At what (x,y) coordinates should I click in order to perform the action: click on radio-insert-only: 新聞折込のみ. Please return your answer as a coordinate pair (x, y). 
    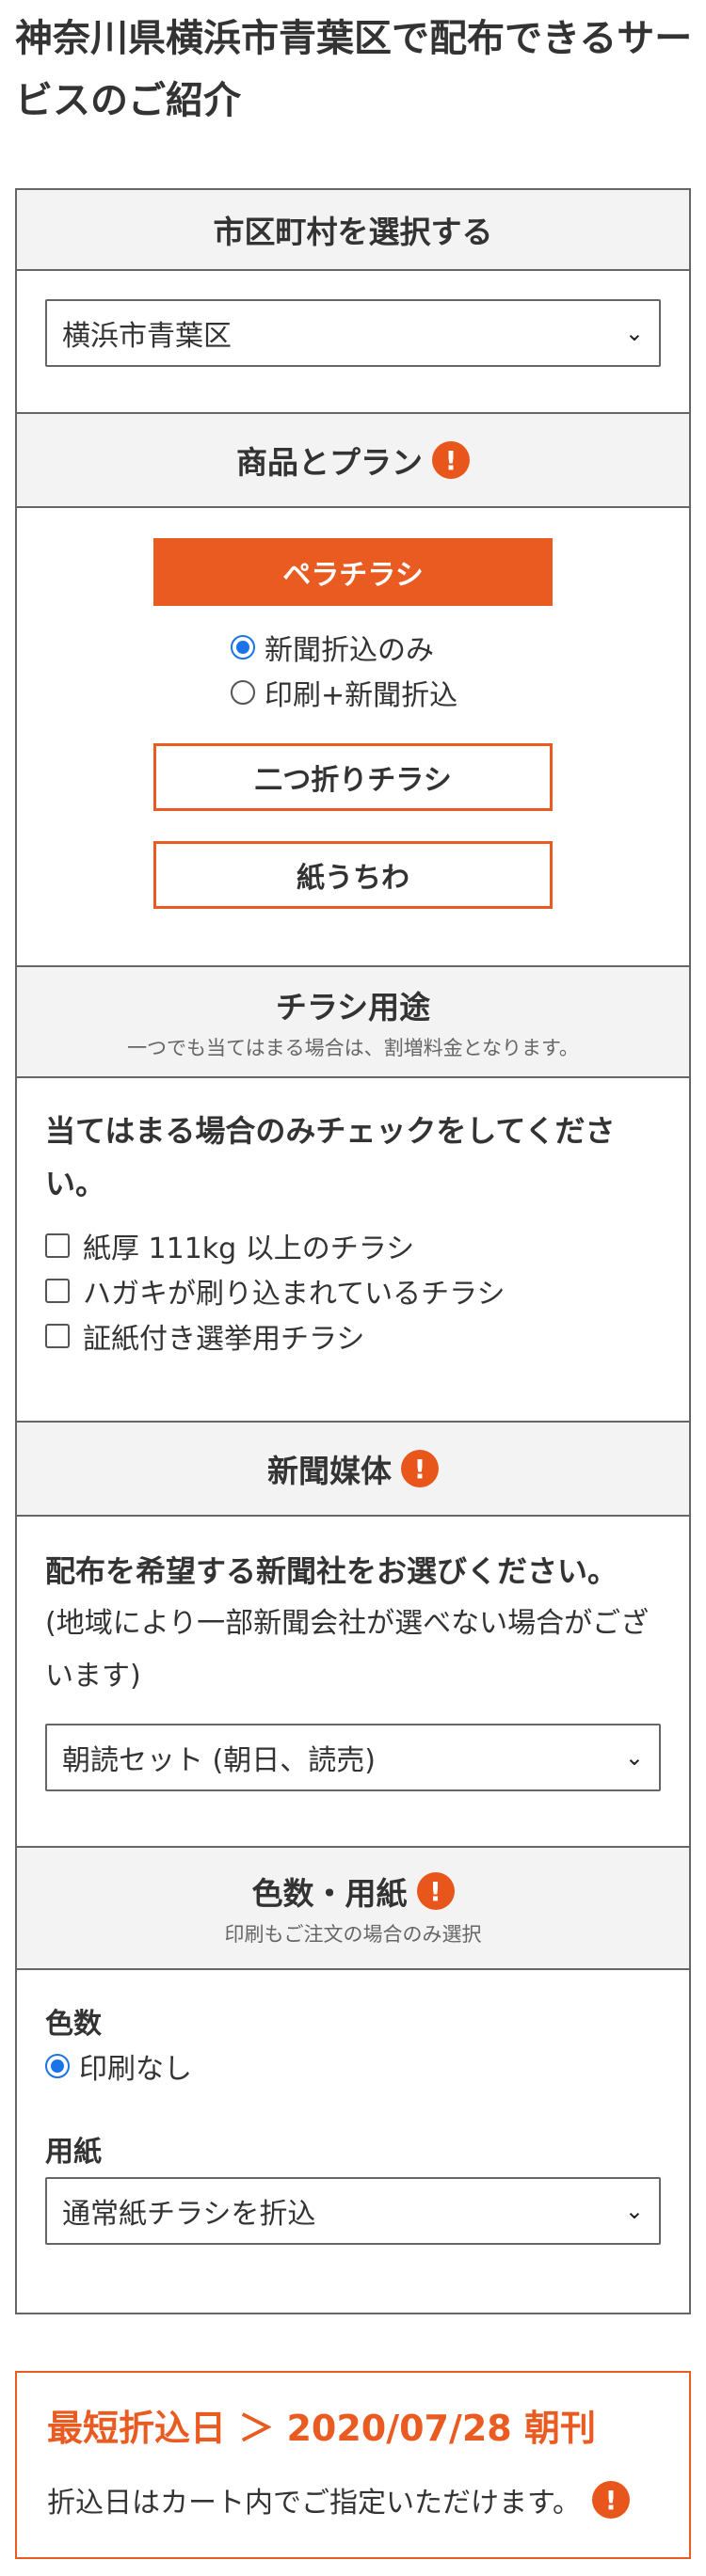
    Looking at the image, I should click on (353, 647).